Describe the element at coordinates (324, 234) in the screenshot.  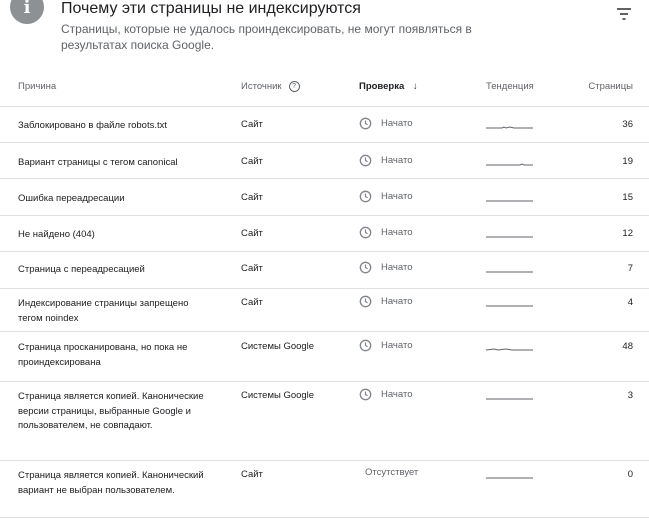
I see `table-row: Не найдено (404) Сайт Начато 12` at that location.